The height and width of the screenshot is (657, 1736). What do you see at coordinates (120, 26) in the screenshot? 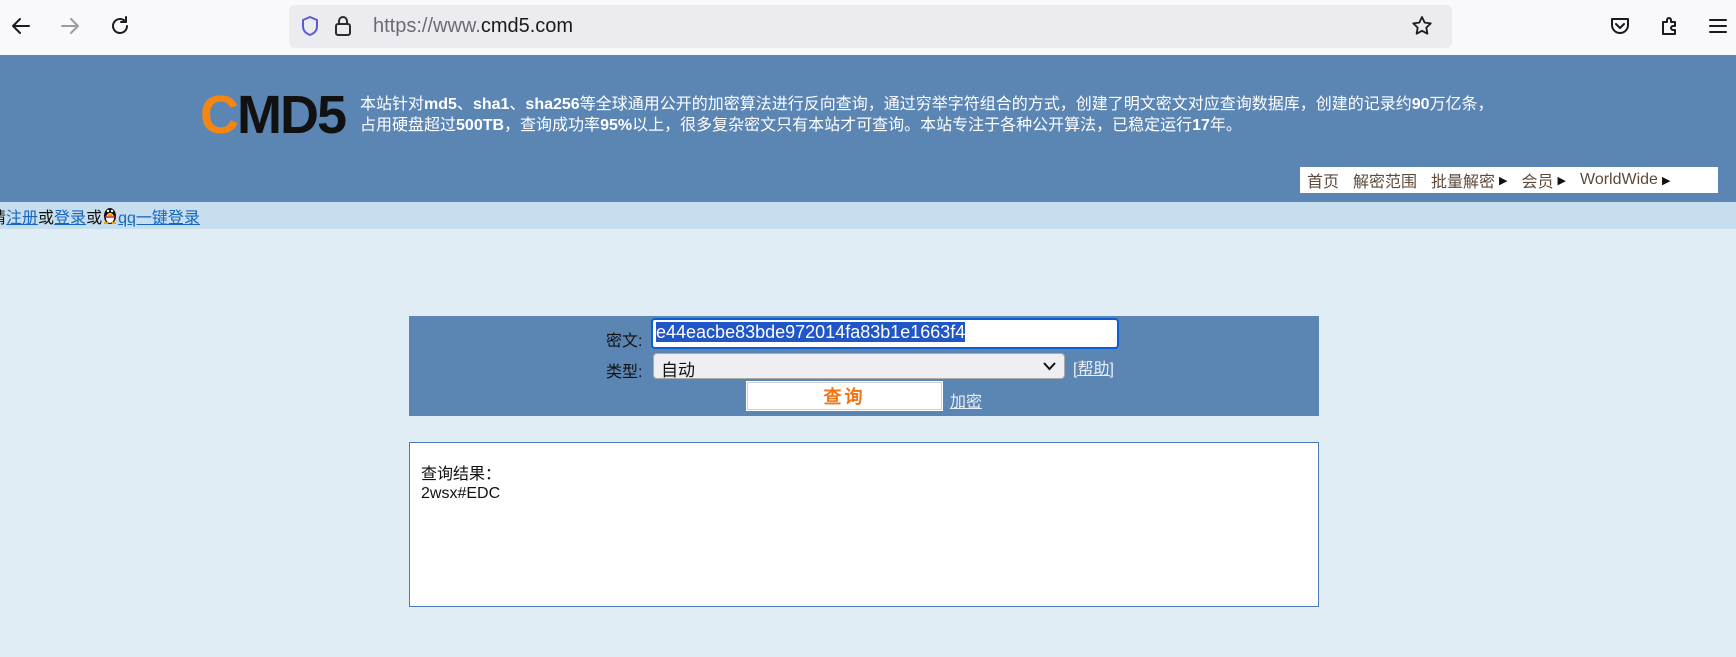
I see `reload-icon` at bounding box center [120, 26].